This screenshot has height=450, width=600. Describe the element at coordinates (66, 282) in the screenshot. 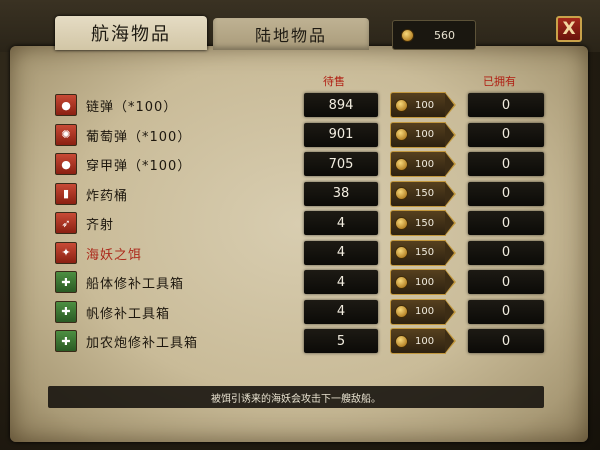

I see `hull-repair-kit-icon: ✚` at that location.